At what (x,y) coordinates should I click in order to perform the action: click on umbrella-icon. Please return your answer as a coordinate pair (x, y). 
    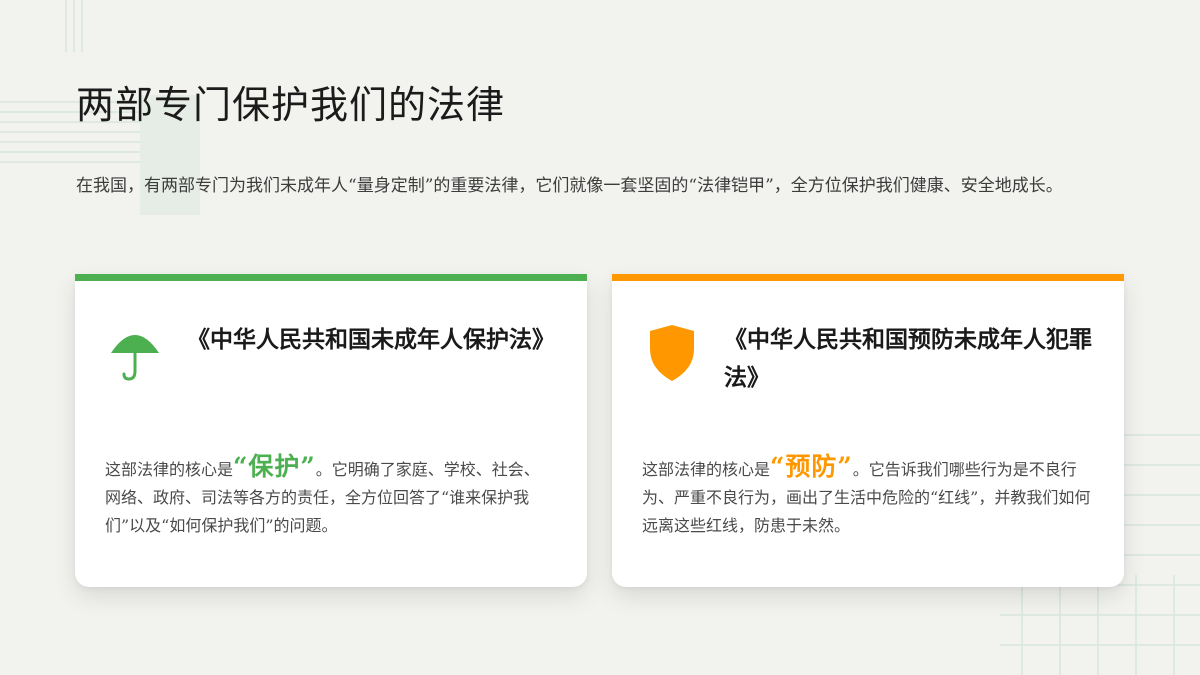
    Looking at the image, I should click on (135, 358).